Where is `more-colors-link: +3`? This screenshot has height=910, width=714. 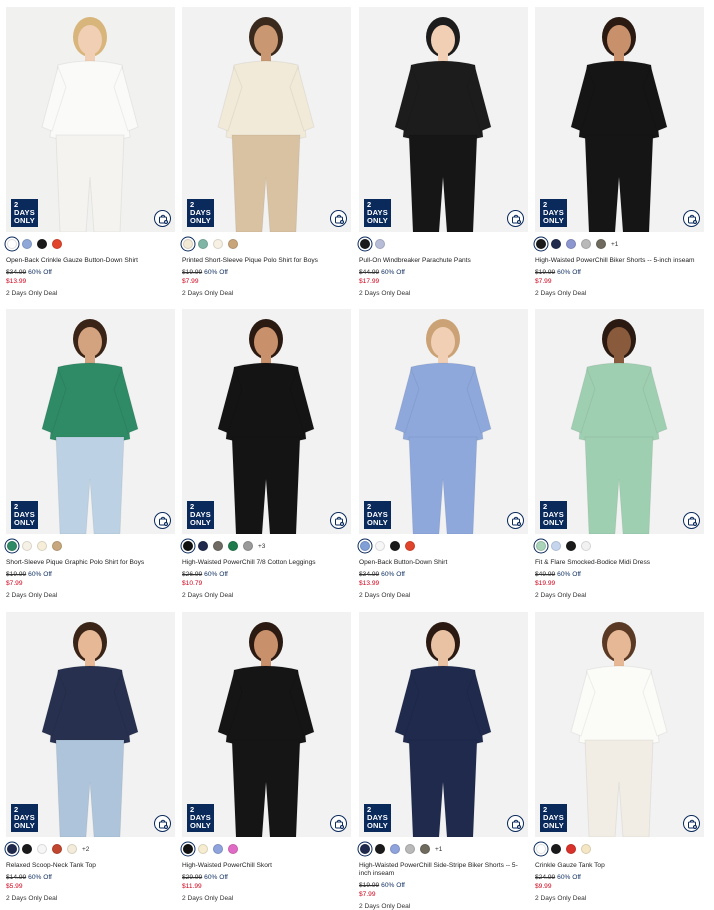
more-colors-link: +3 is located at coordinates (261, 546).